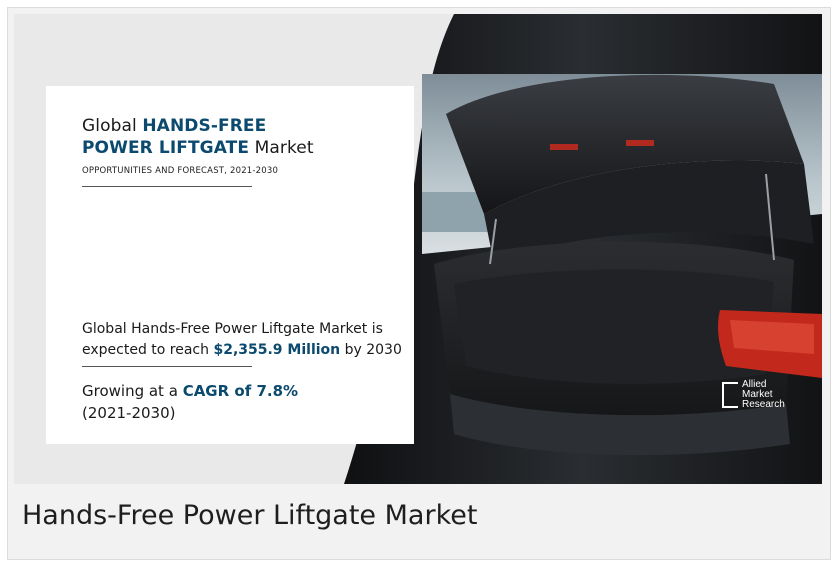 The width and height of the screenshot is (838, 567). What do you see at coordinates (204, 126) in the screenshot?
I see `title-highlight-1: HANDS-FREE` at bounding box center [204, 126].